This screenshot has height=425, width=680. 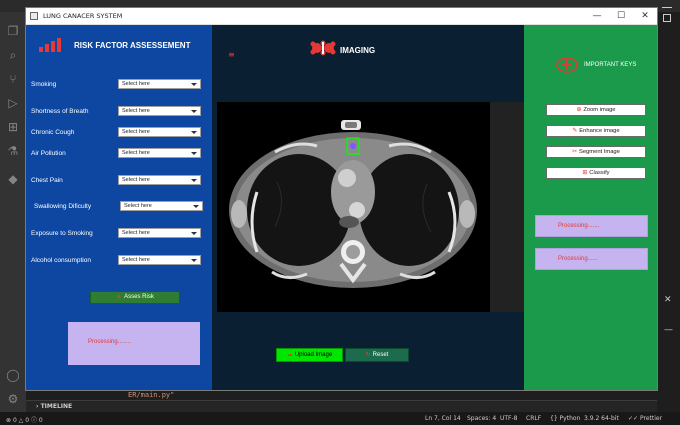 I want to click on key-target-icon, so click(x=567, y=65).